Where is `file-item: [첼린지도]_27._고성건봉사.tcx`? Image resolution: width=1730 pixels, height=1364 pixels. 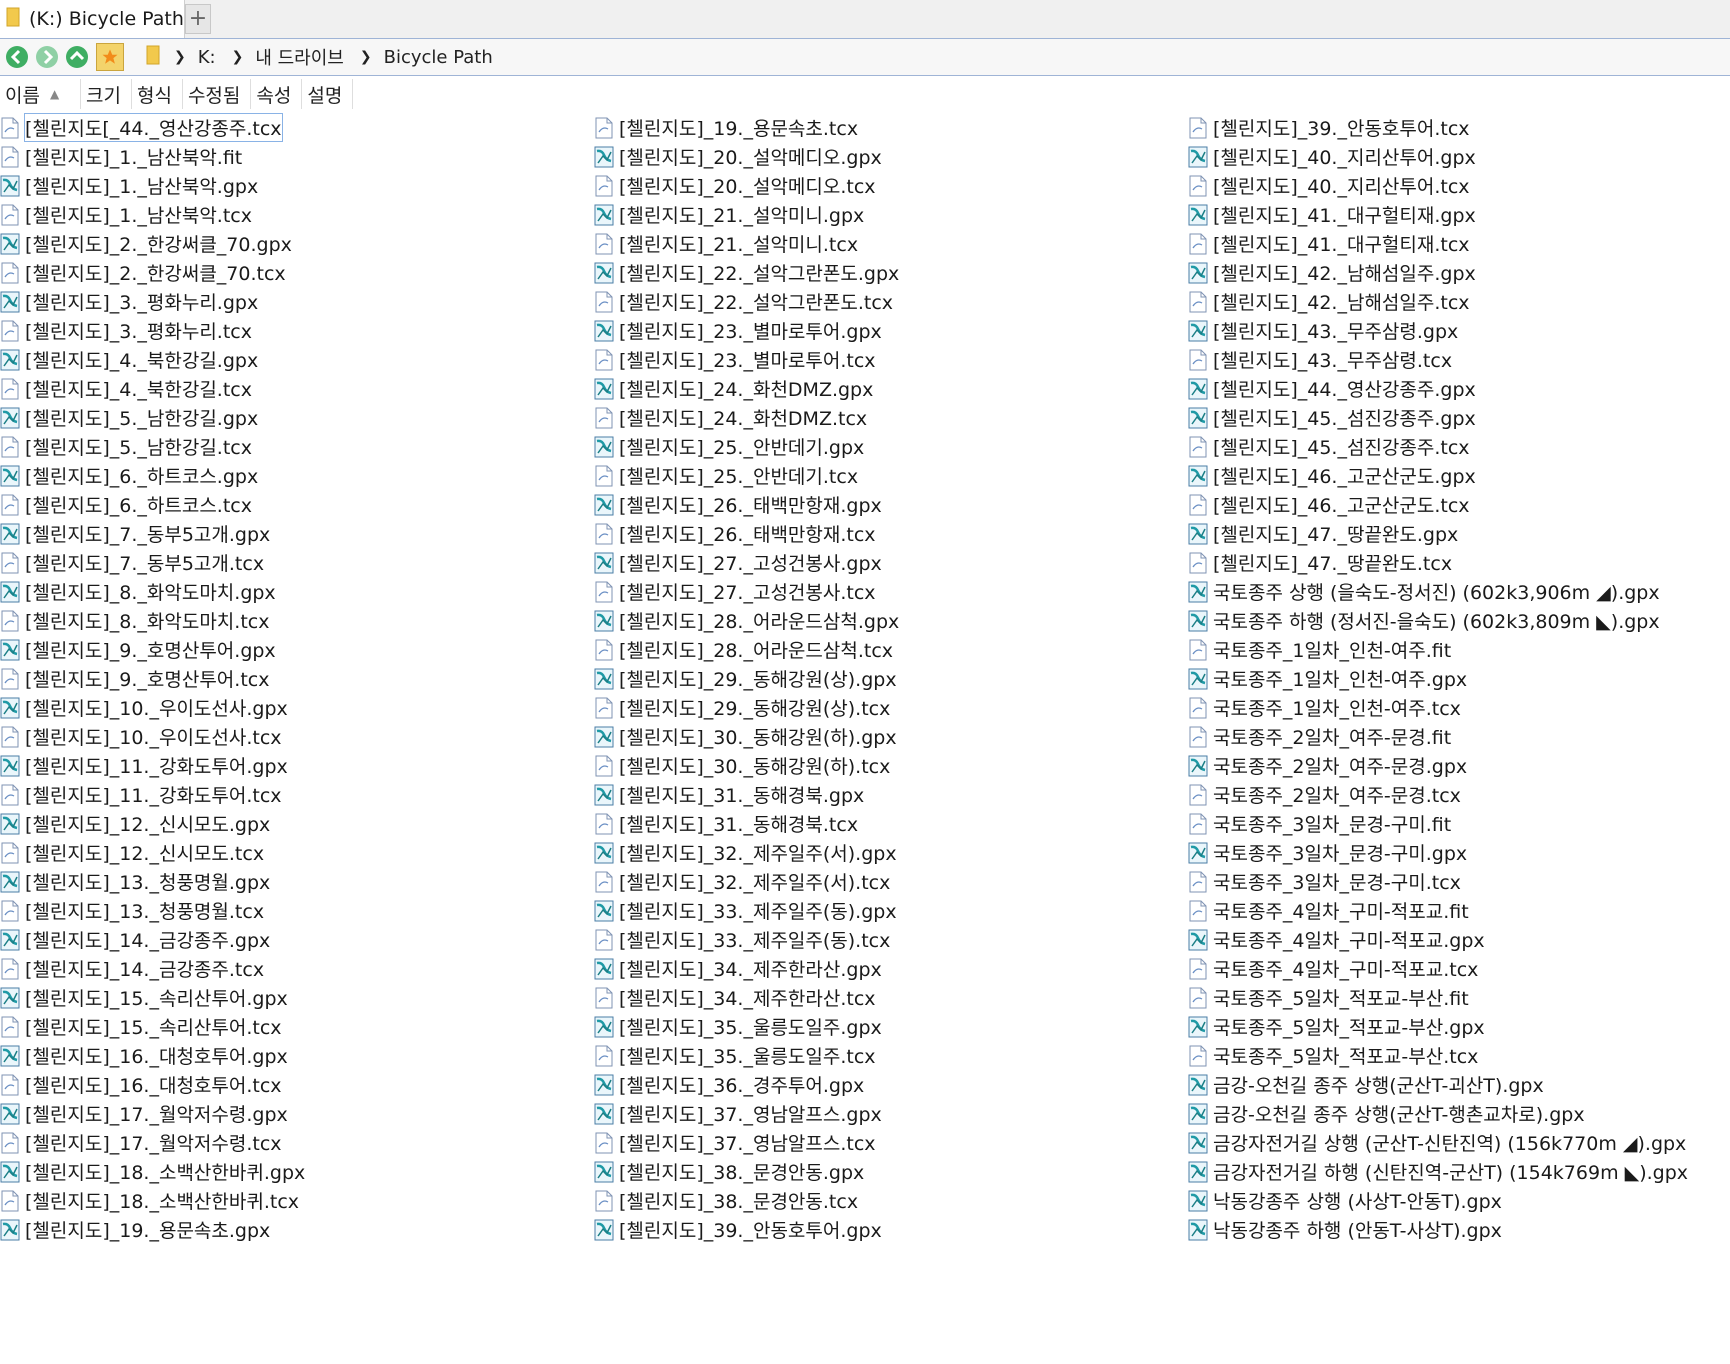 file-item: [첼린지도]_27._고성건봉사.tcx is located at coordinates (746, 591).